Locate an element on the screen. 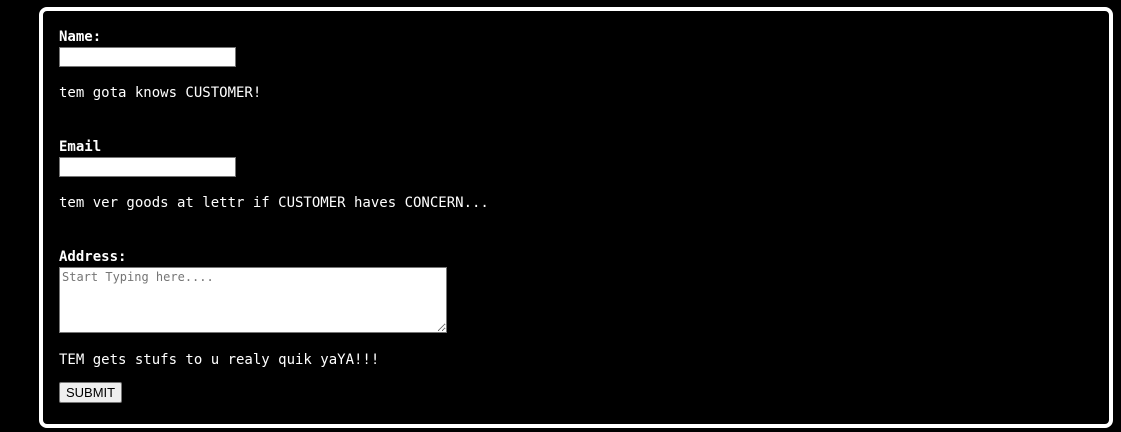 This screenshot has width=1121, height=432. name-tagline: tem gota knows CUSTOMER! is located at coordinates (160, 93).